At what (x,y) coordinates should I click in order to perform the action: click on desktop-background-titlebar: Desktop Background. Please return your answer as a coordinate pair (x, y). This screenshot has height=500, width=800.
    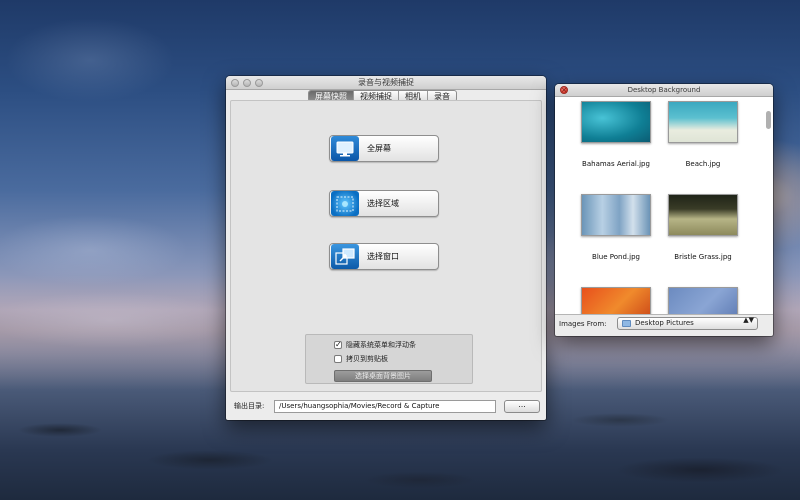
    Looking at the image, I should click on (664, 90).